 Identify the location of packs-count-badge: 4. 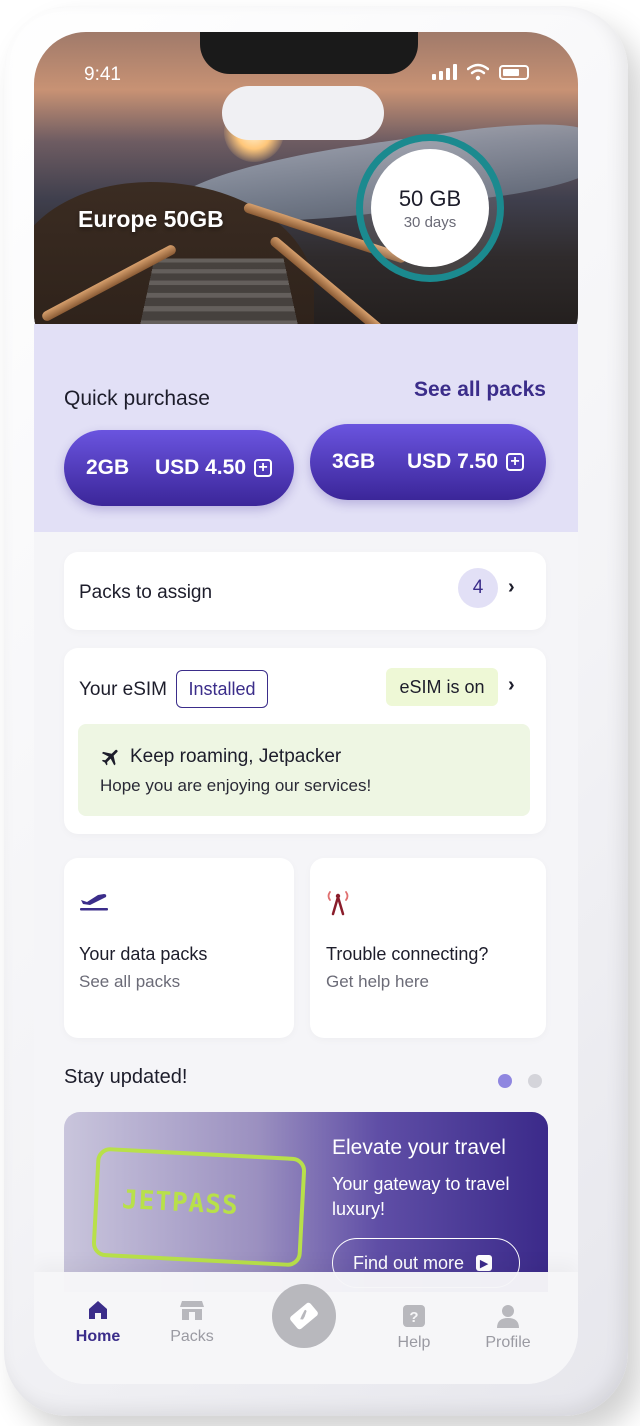
(478, 588).